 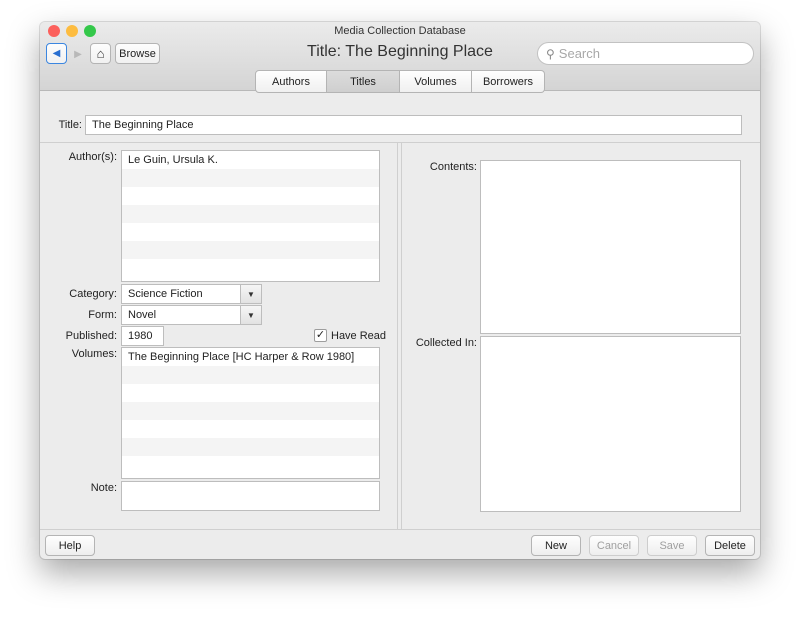 I want to click on search-icon: ⚲, so click(x=550, y=53).